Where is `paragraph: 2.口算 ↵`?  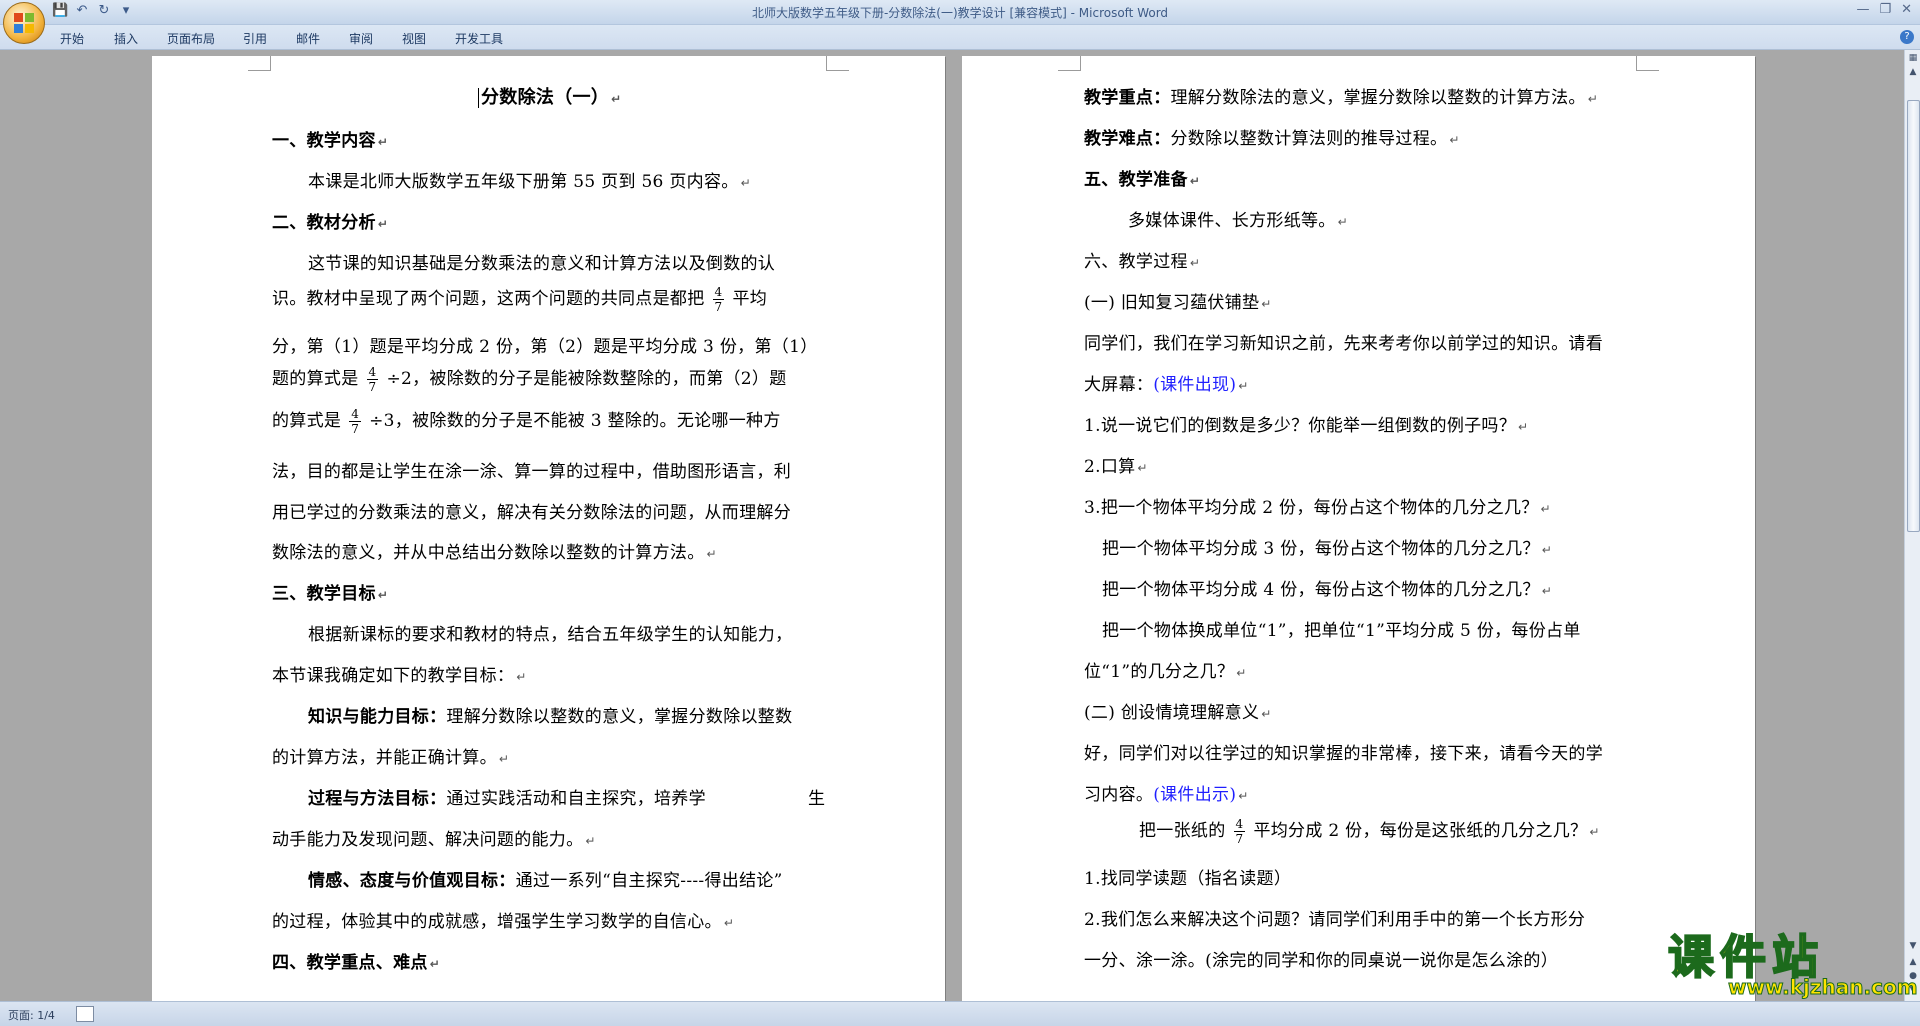
paragraph: 2.口算 ↵ is located at coordinates (1116, 467).